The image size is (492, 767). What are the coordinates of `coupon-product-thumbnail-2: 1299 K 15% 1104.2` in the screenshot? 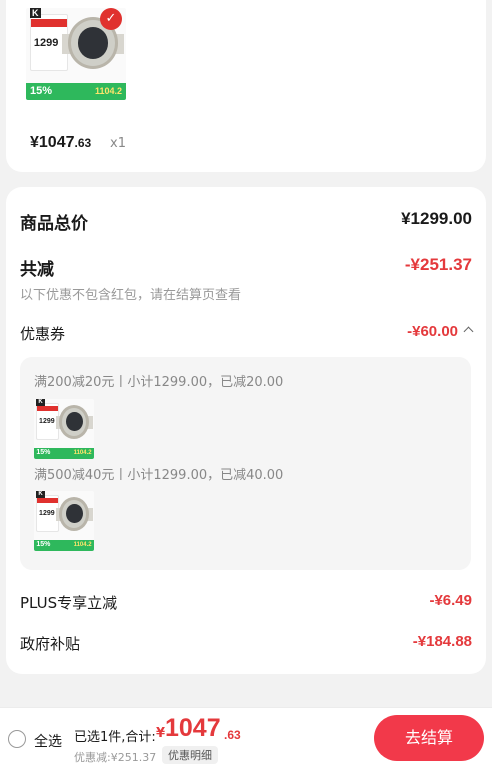 It's located at (64, 521).